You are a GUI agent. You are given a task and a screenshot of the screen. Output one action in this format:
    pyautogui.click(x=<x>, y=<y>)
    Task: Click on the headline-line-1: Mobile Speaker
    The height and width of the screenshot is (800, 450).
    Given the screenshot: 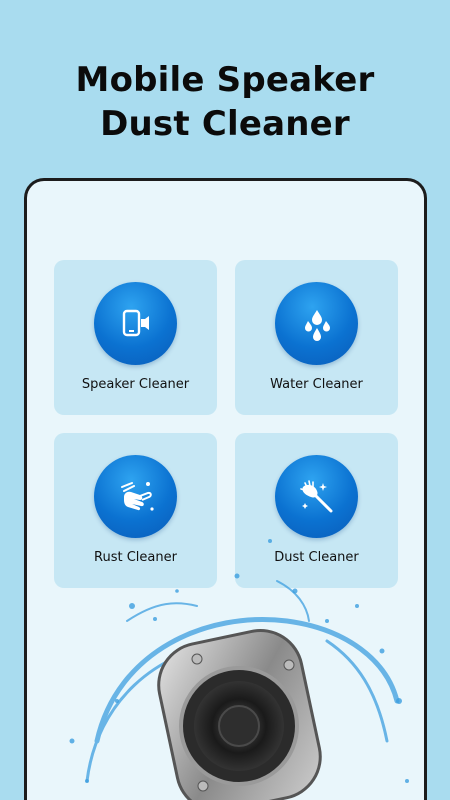 What is the action you would take?
    pyautogui.click(x=225, y=80)
    